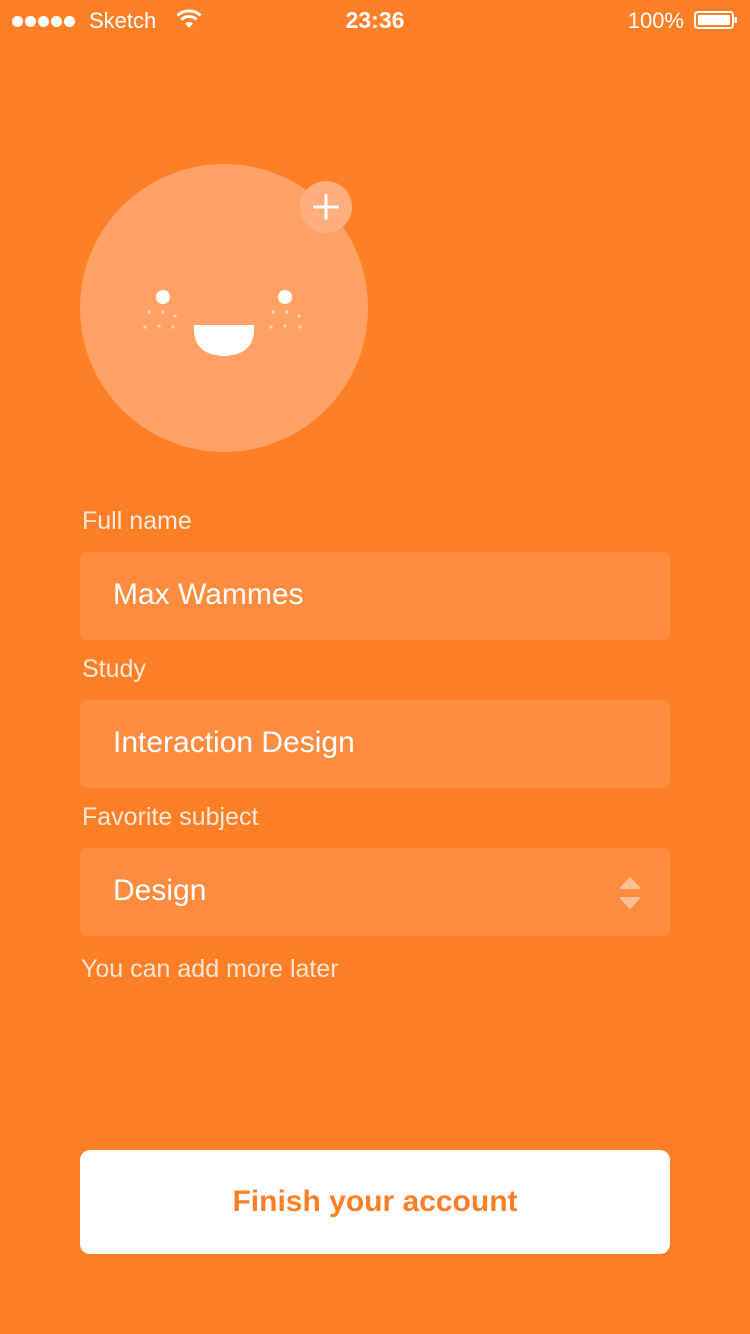 The image size is (750, 1334). I want to click on finish-account-button: Finish your account, so click(375, 1202).